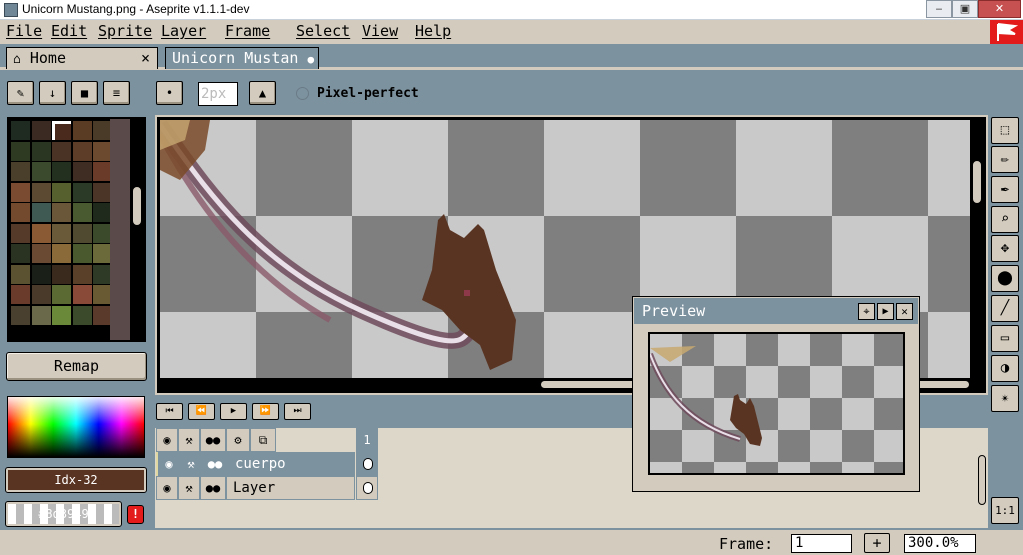  Describe the element at coordinates (167, 440) in the screenshot. I see `visibility-header-icon: ◉` at that location.